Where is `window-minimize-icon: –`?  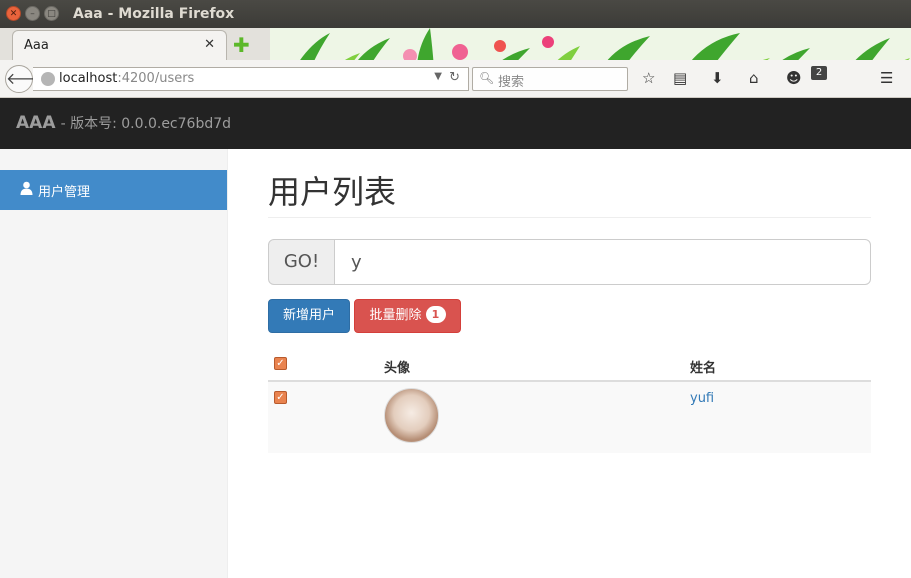 window-minimize-icon: – is located at coordinates (32, 13).